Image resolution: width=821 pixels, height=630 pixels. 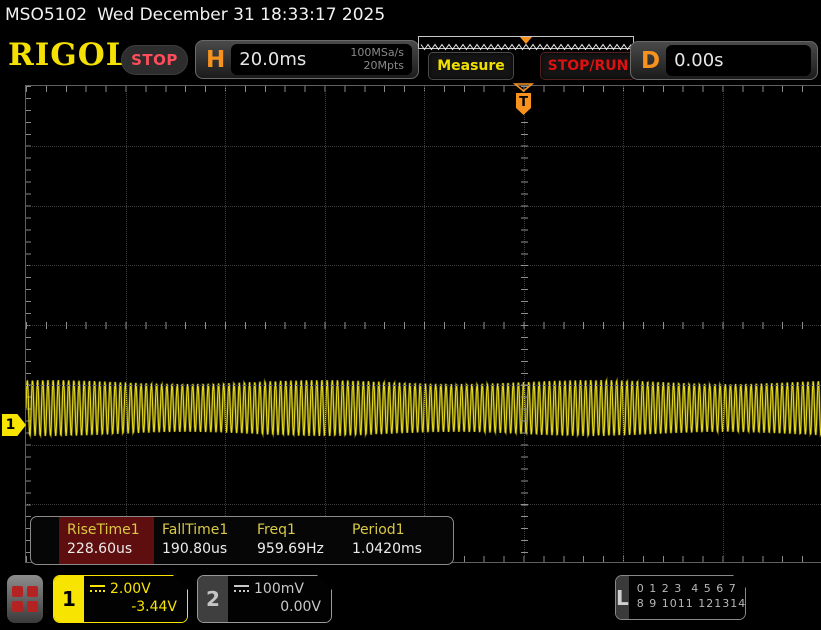 What do you see at coordinates (377, 52) in the screenshot?
I see `sample-rate: 100MSa/s` at bounding box center [377, 52].